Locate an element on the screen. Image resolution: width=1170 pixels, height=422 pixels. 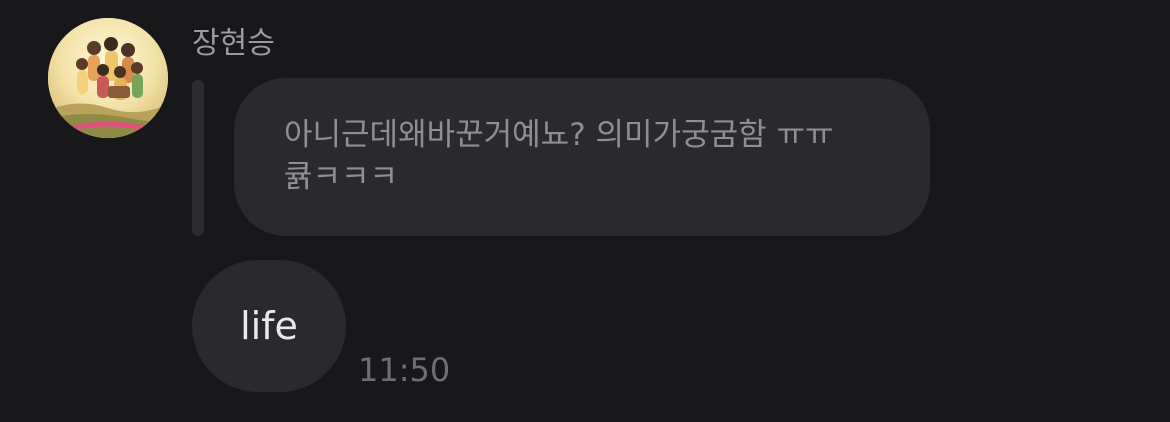
reply-indicator-bar is located at coordinates (198, 158).